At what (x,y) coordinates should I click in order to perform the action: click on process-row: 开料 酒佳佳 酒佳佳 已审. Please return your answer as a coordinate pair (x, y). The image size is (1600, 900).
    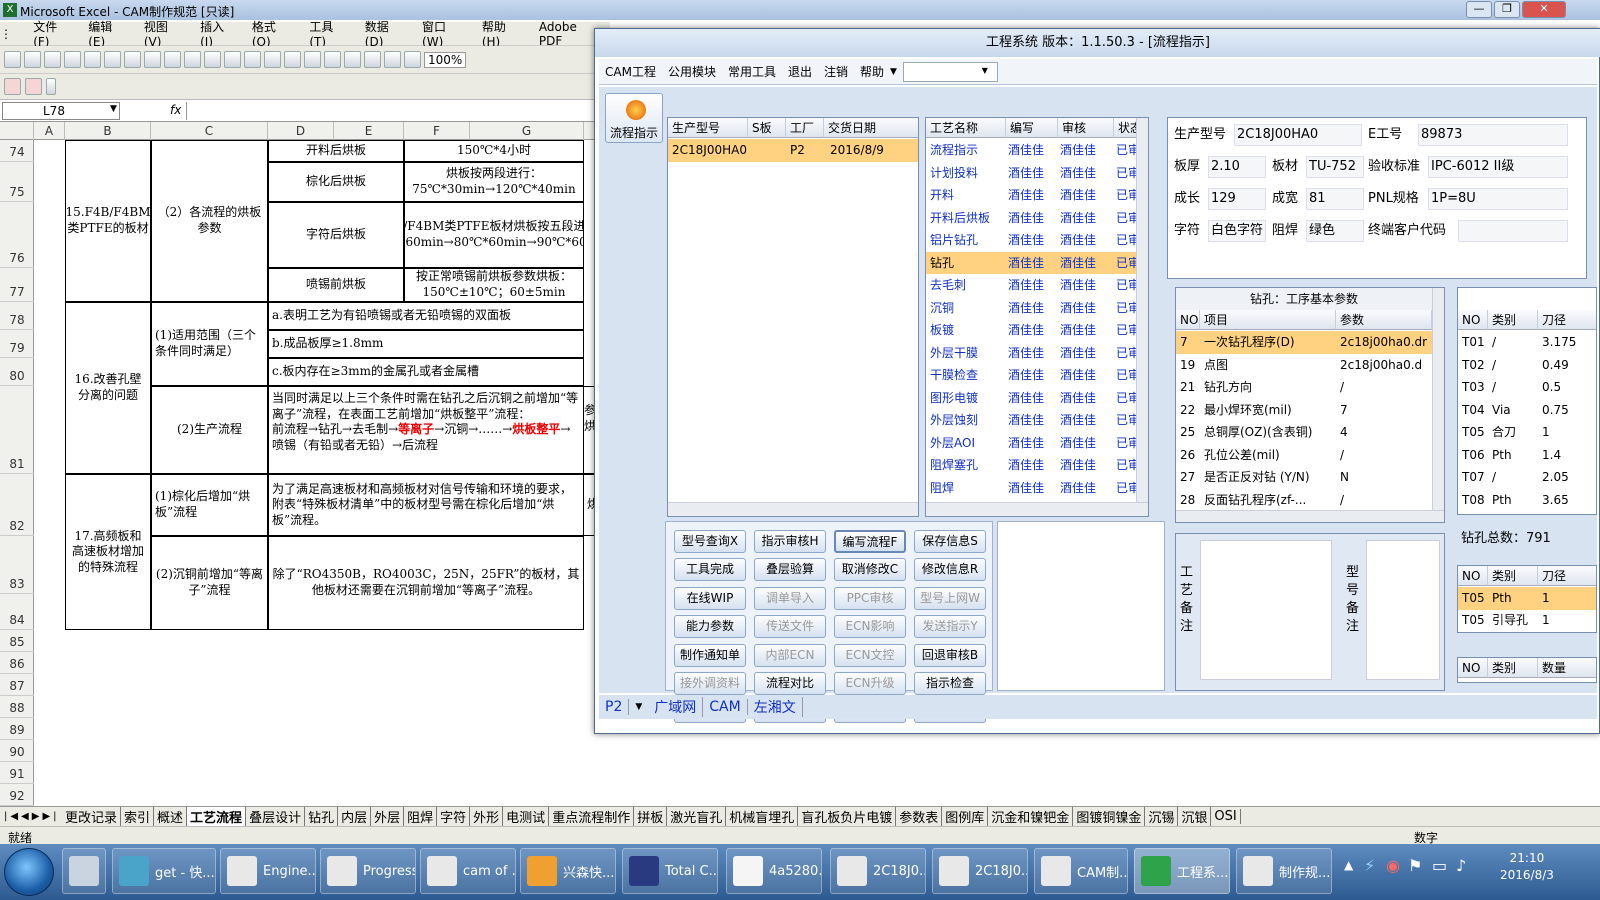
    Looking at the image, I should click on (1033, 195).